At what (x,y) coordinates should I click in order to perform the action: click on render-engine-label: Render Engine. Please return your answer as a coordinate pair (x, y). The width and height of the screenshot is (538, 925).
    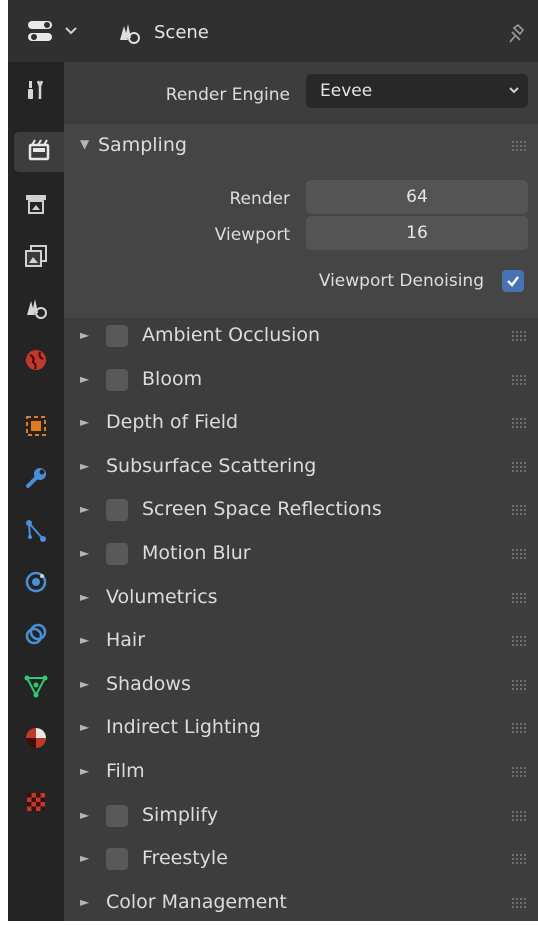
    Looking at the image, I should click on (227, 95).